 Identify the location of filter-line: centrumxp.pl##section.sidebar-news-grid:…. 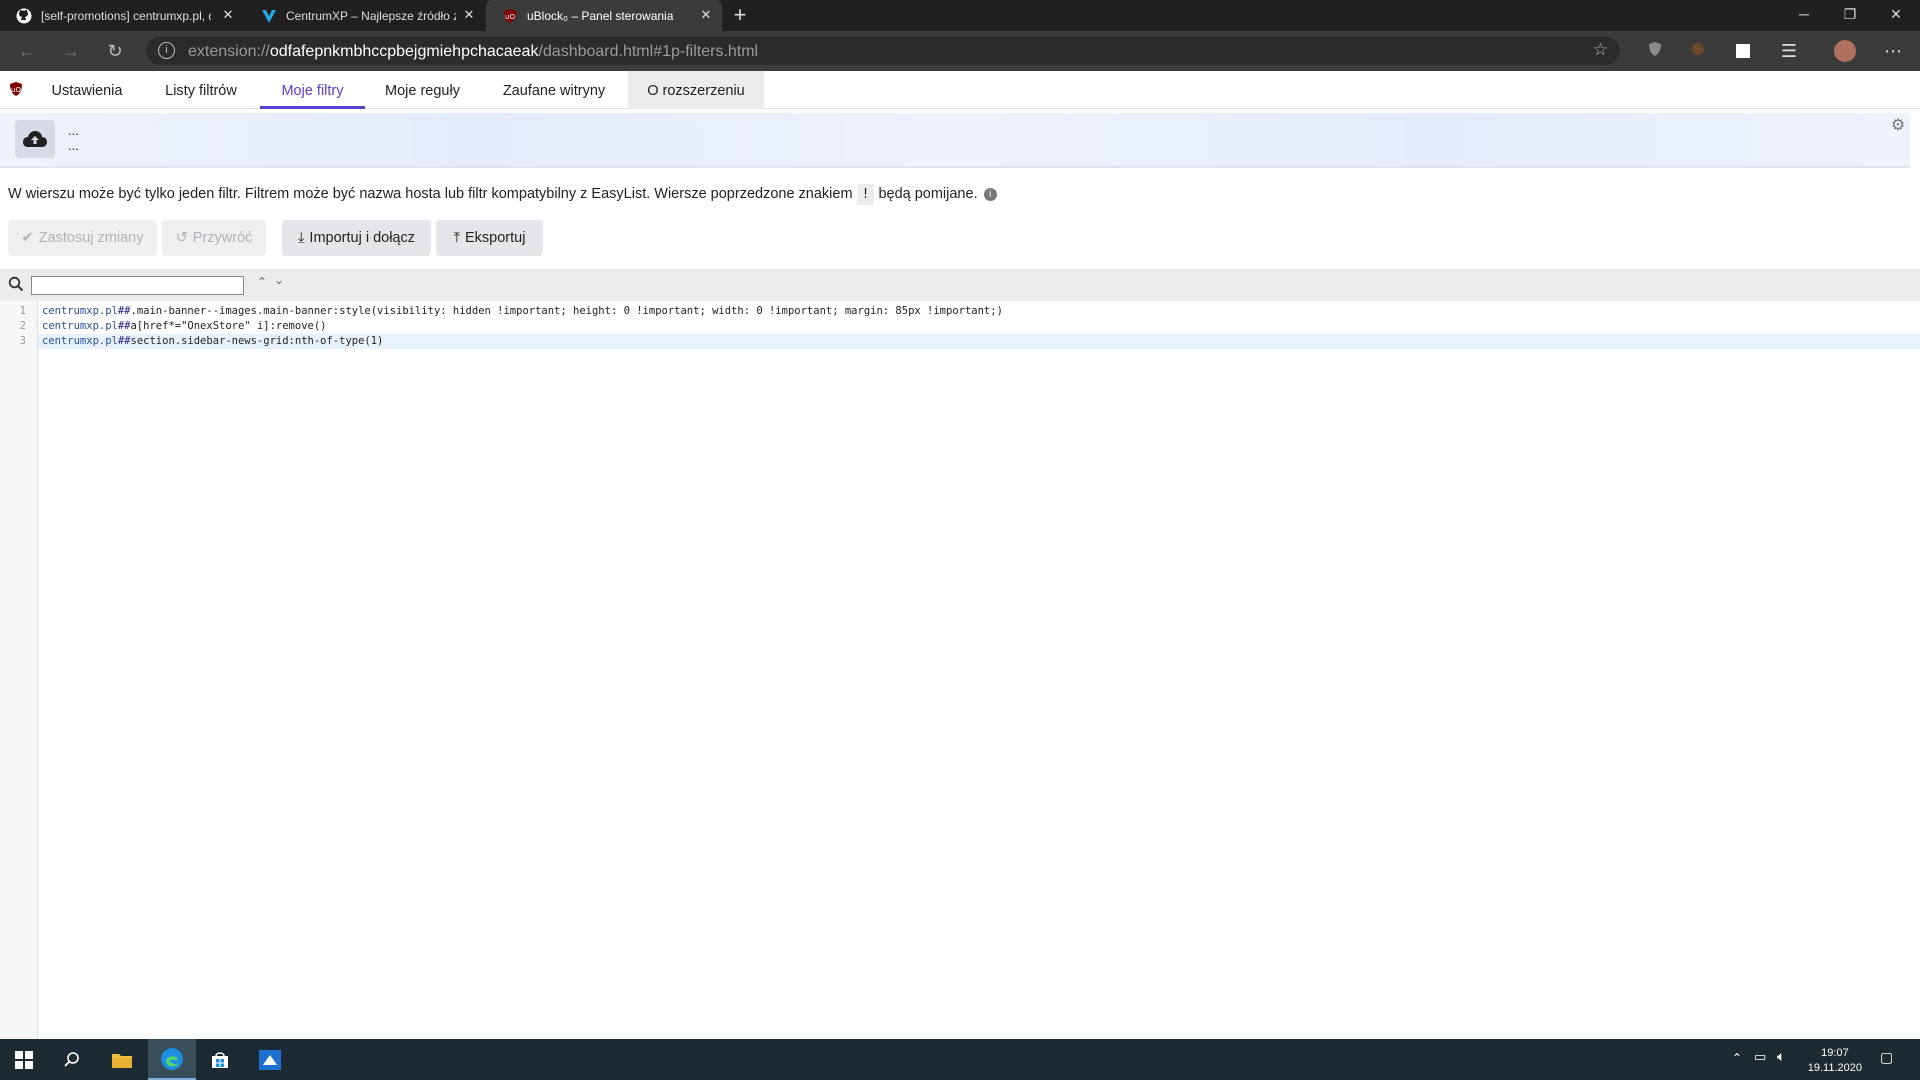
(212, 341).